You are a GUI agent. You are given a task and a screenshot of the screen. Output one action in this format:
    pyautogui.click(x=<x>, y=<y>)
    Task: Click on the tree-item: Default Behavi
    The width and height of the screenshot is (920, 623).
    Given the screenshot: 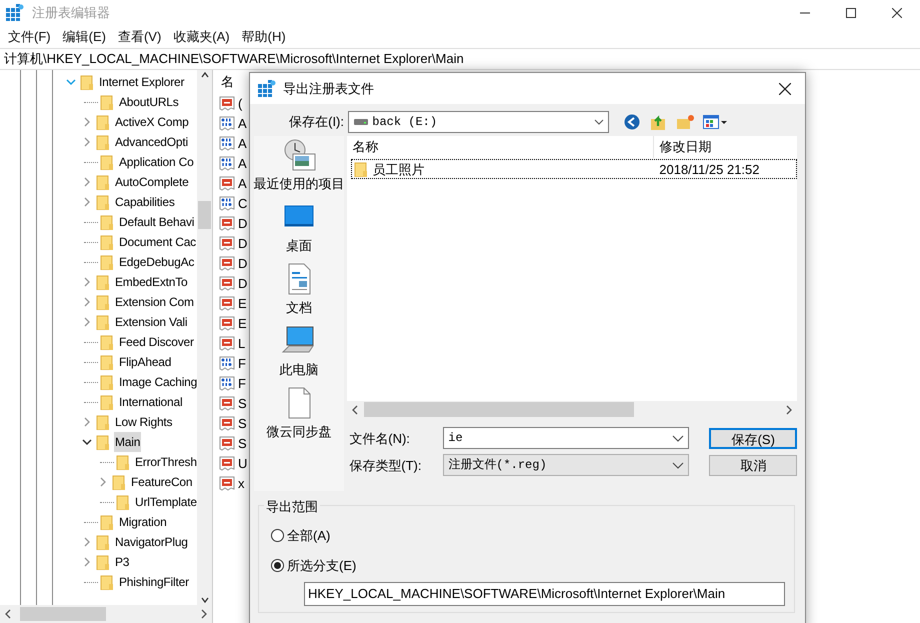 What is the action you would take?
    pyautogui.click(x=157, y=222)
    